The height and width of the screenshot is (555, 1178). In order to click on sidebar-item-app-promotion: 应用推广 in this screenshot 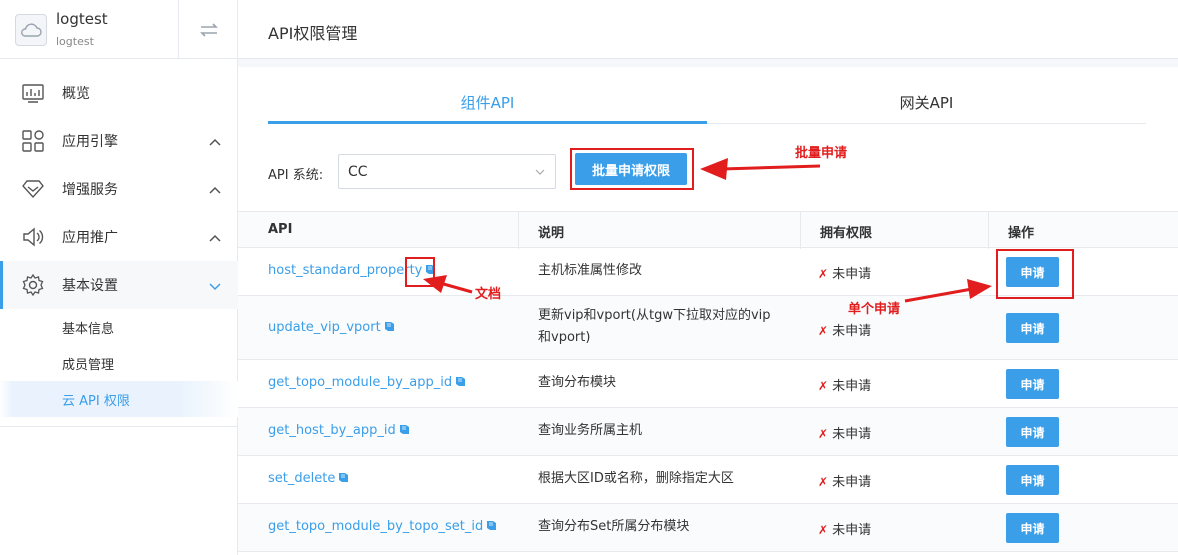, I will do `click(119, 237)`.